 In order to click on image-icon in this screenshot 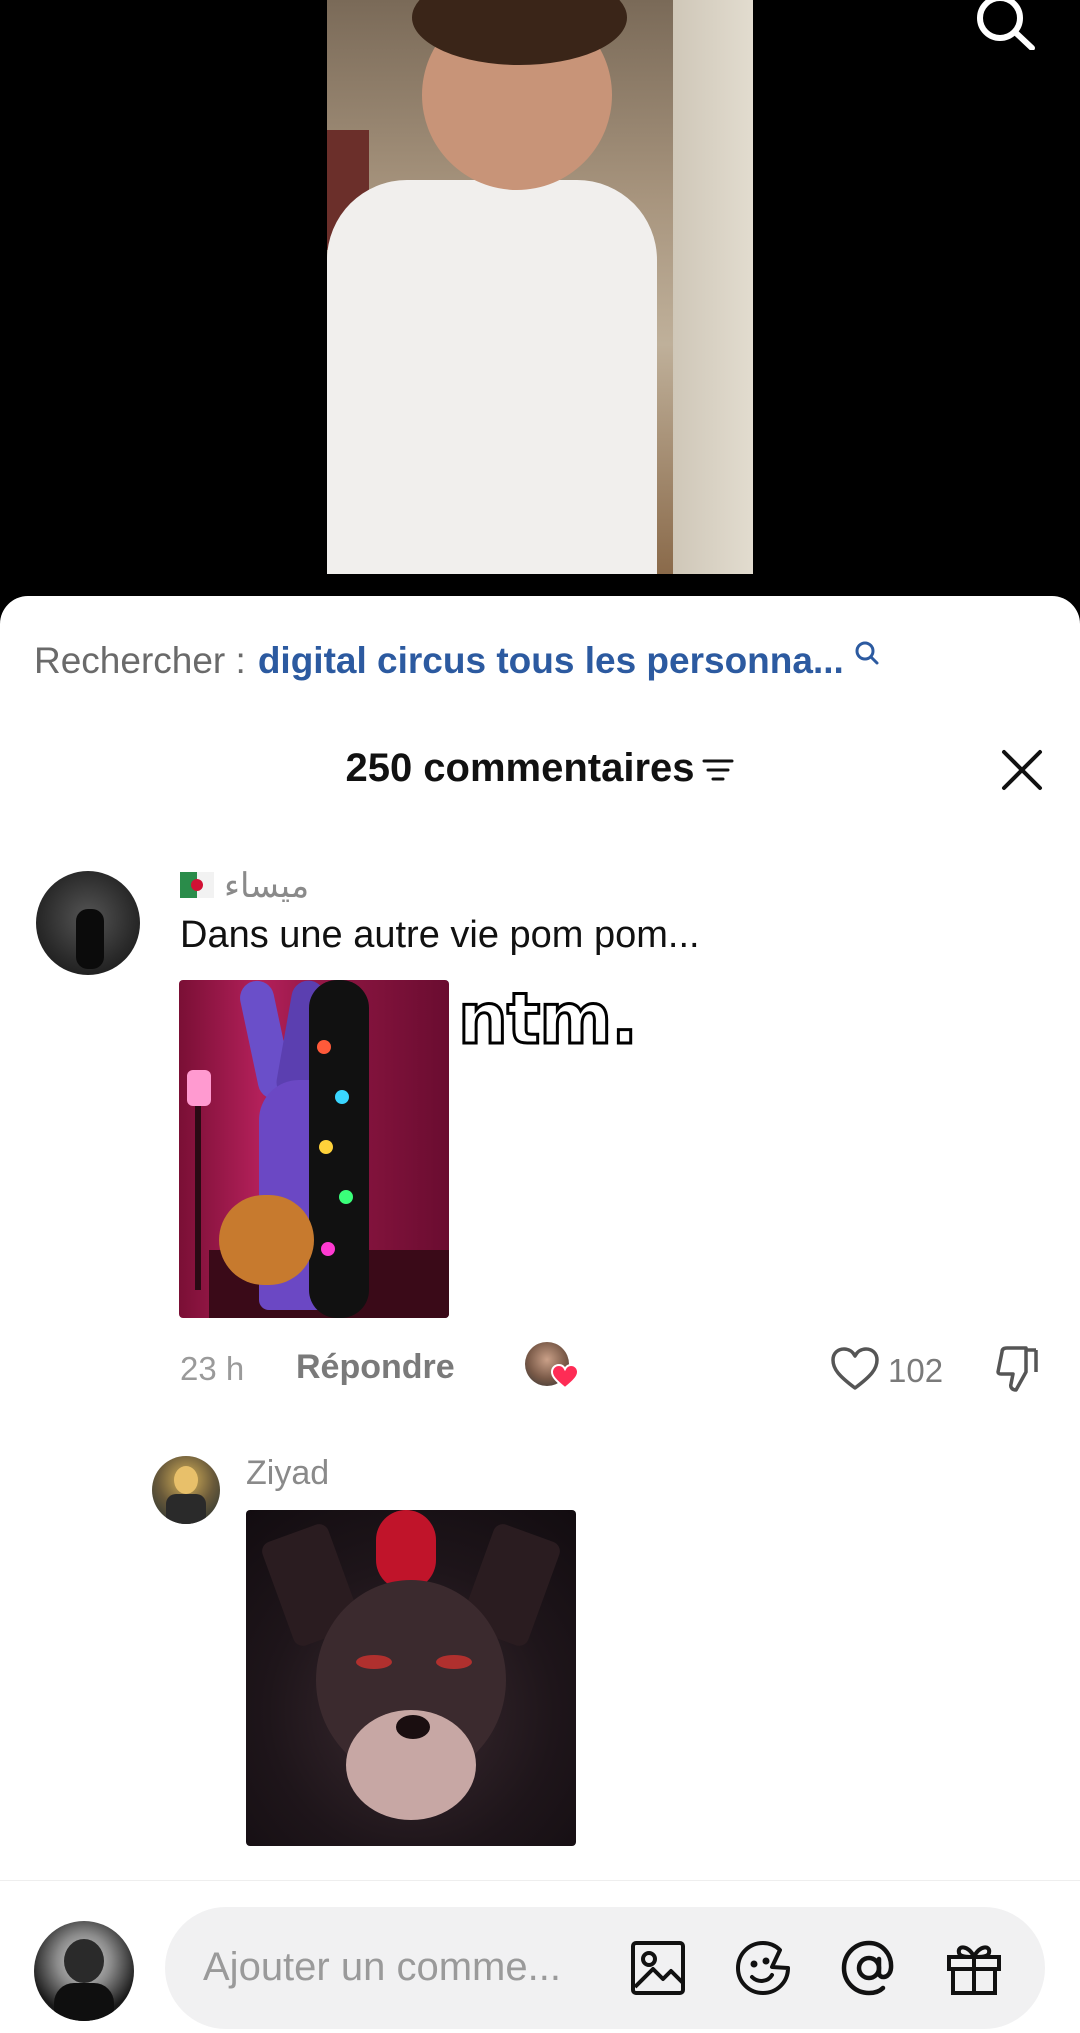, I will do `click(658, 1968)`.